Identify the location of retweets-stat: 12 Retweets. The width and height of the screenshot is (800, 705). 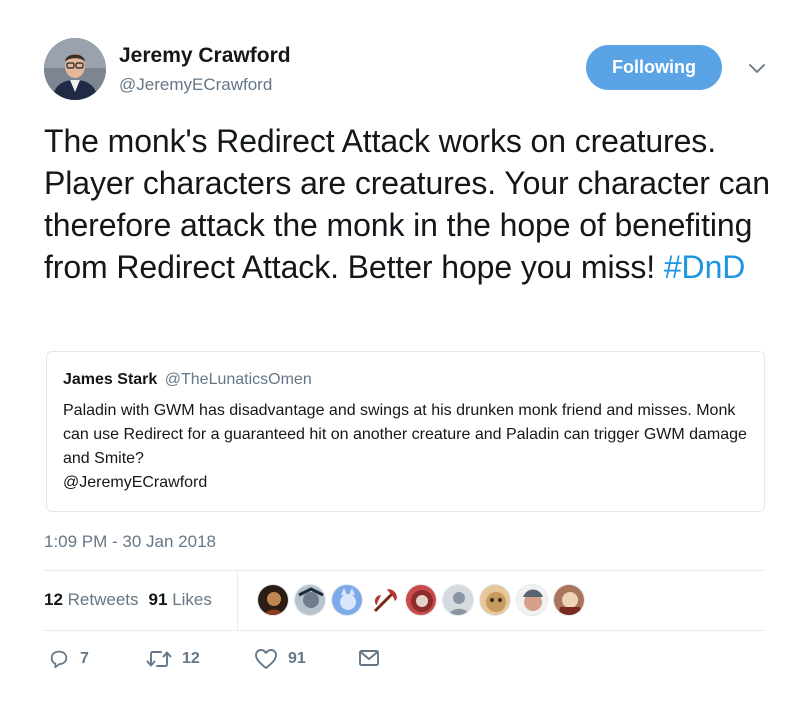
(91, 600).